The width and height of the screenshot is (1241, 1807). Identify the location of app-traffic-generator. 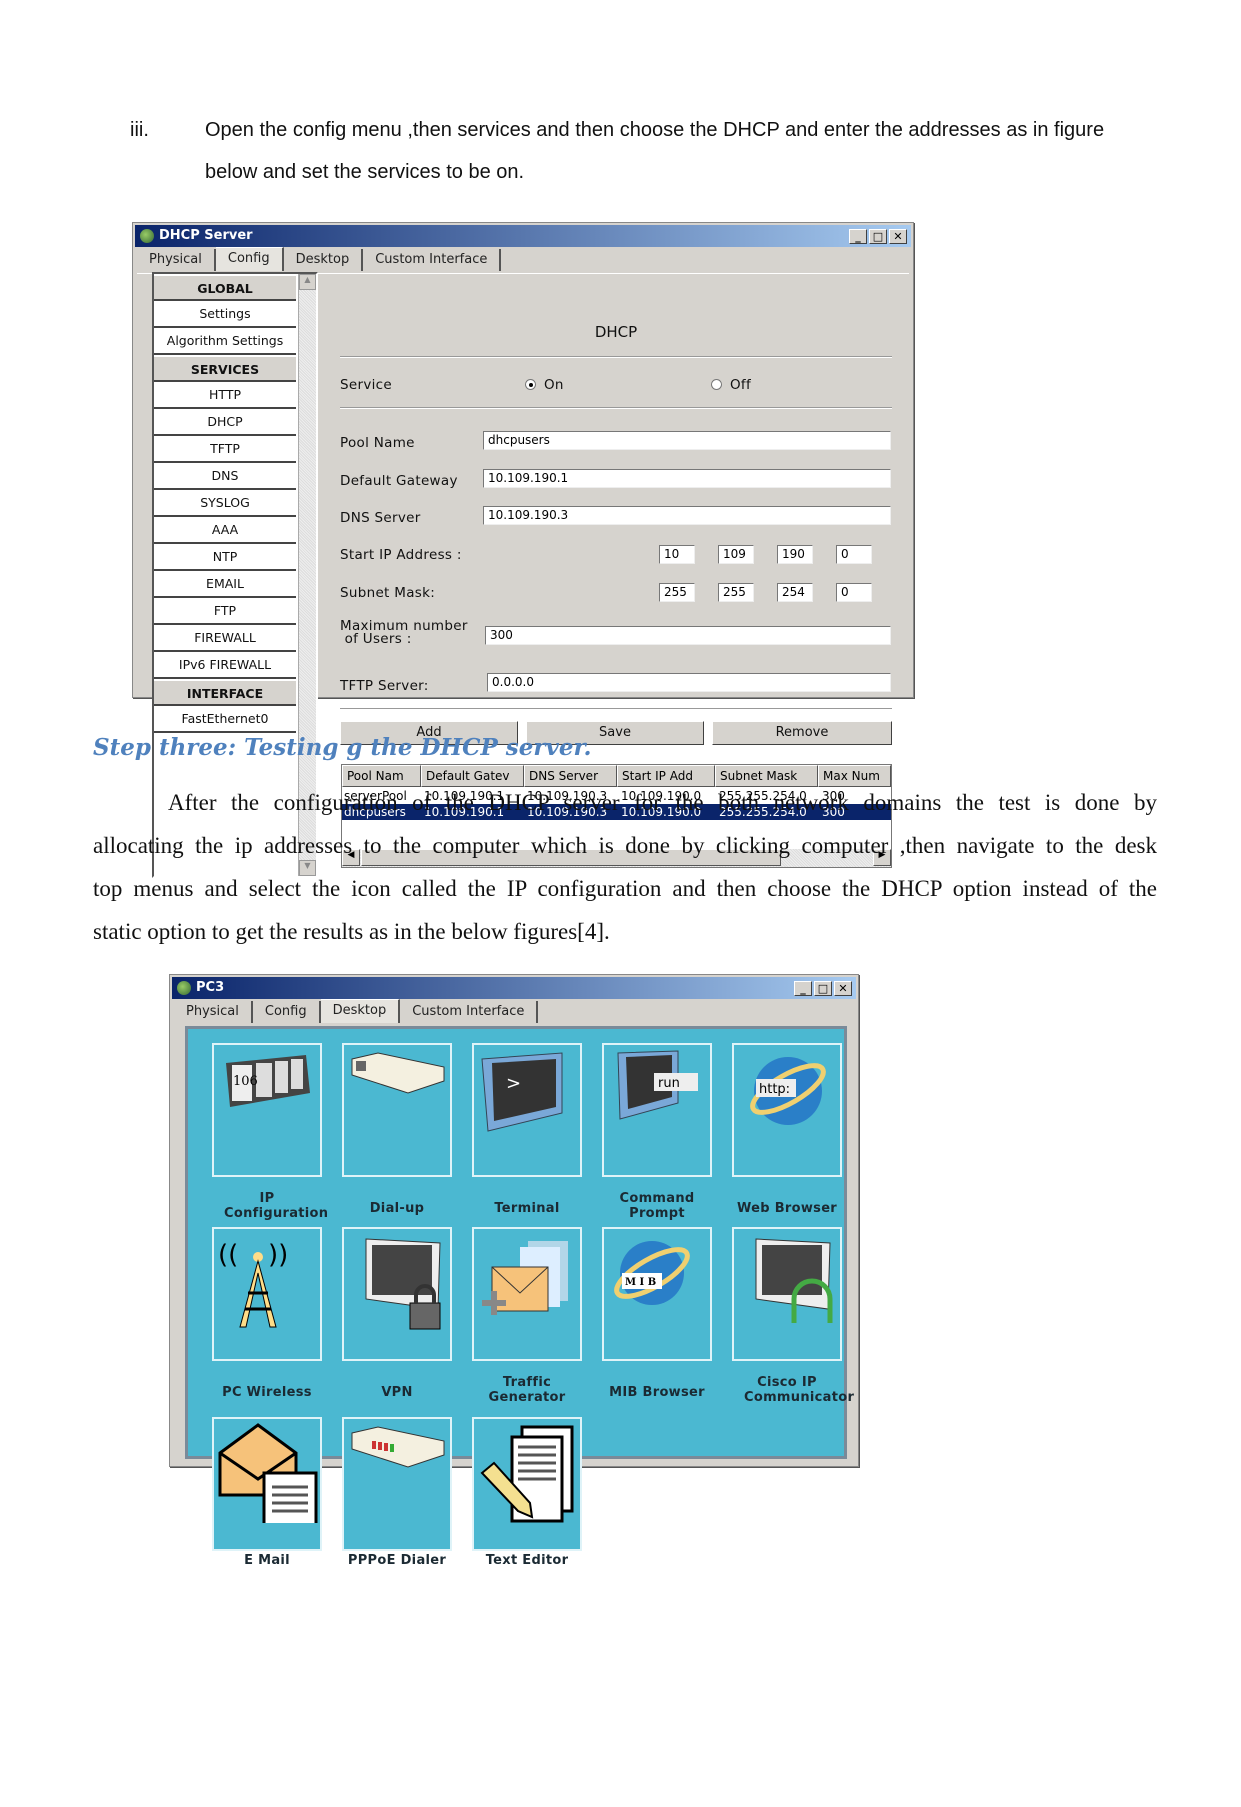
(527, 1294).